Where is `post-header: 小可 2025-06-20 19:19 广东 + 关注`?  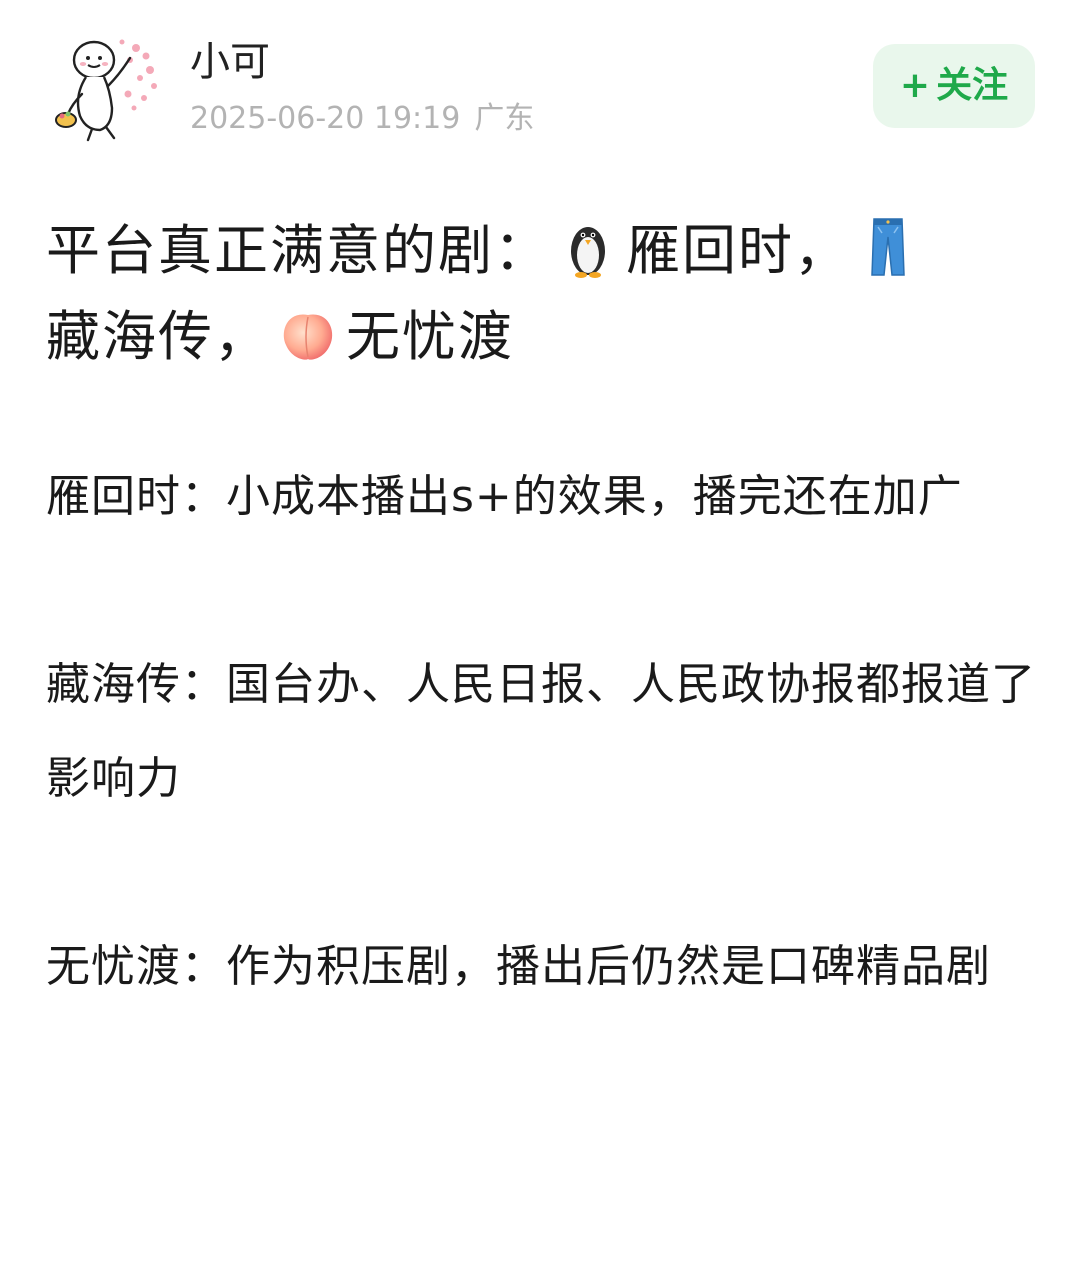 post-header: 小可 2025-06-20 19:19 广东 + 关注 is located at coordinates (539, 80).